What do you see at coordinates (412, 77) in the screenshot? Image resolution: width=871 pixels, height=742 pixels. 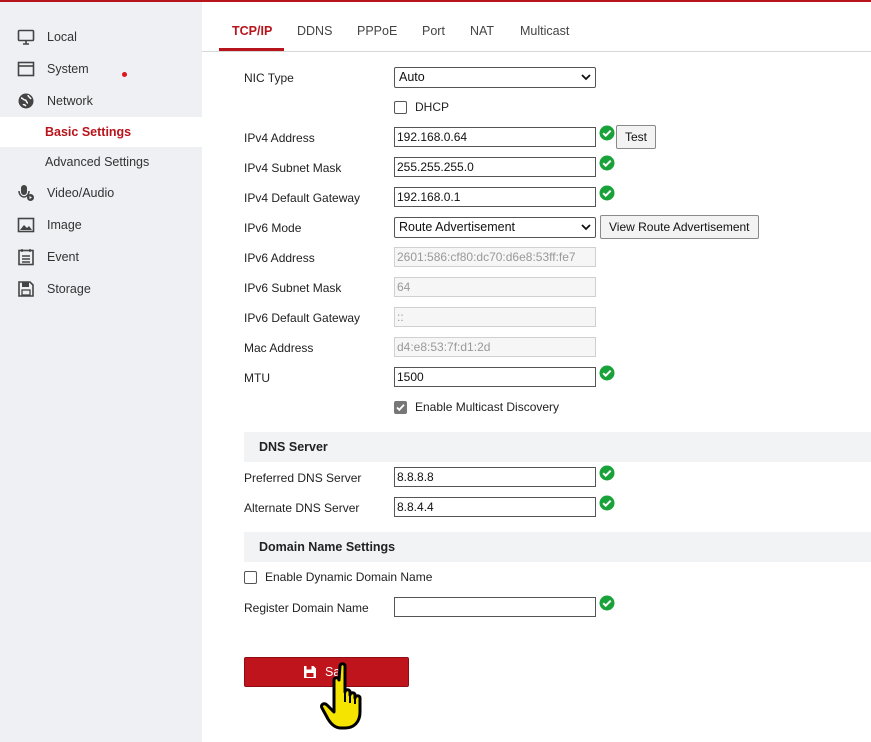 I see `nic-type-value: Auto` at bounding box center [412, 77].